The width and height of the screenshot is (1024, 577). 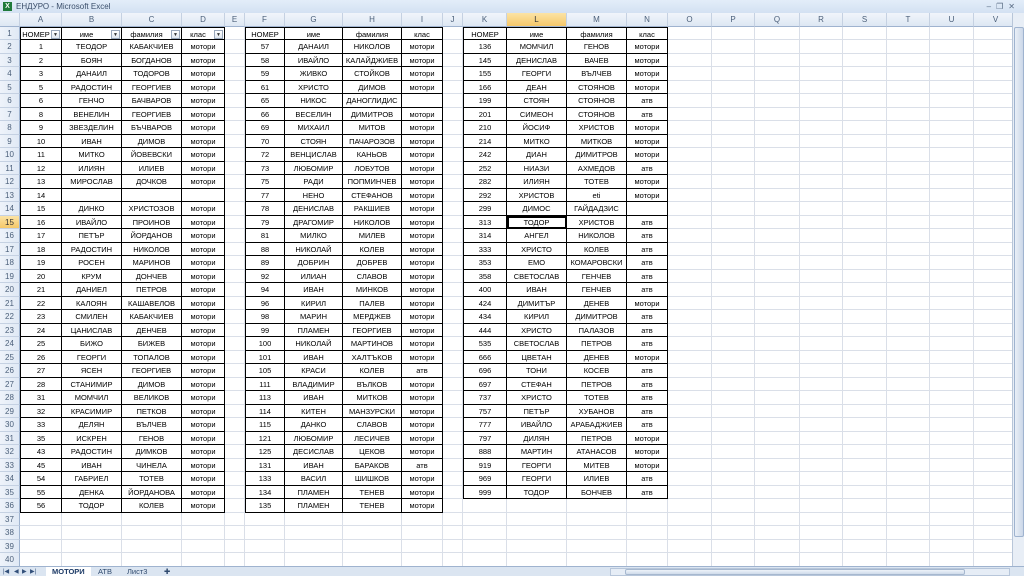 I want to click on table-header-cell: име, so click(x=537, y=33).